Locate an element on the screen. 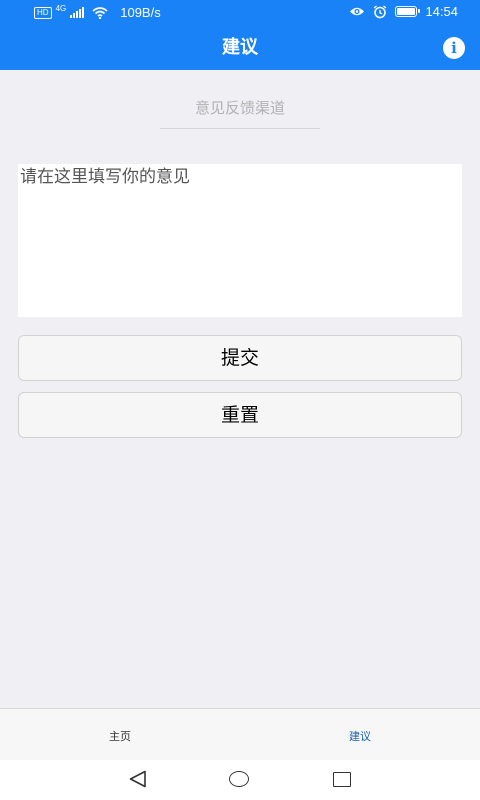 This screenshot has width=480, height=800. system-nav-bar is located at coordinates (240, 780).